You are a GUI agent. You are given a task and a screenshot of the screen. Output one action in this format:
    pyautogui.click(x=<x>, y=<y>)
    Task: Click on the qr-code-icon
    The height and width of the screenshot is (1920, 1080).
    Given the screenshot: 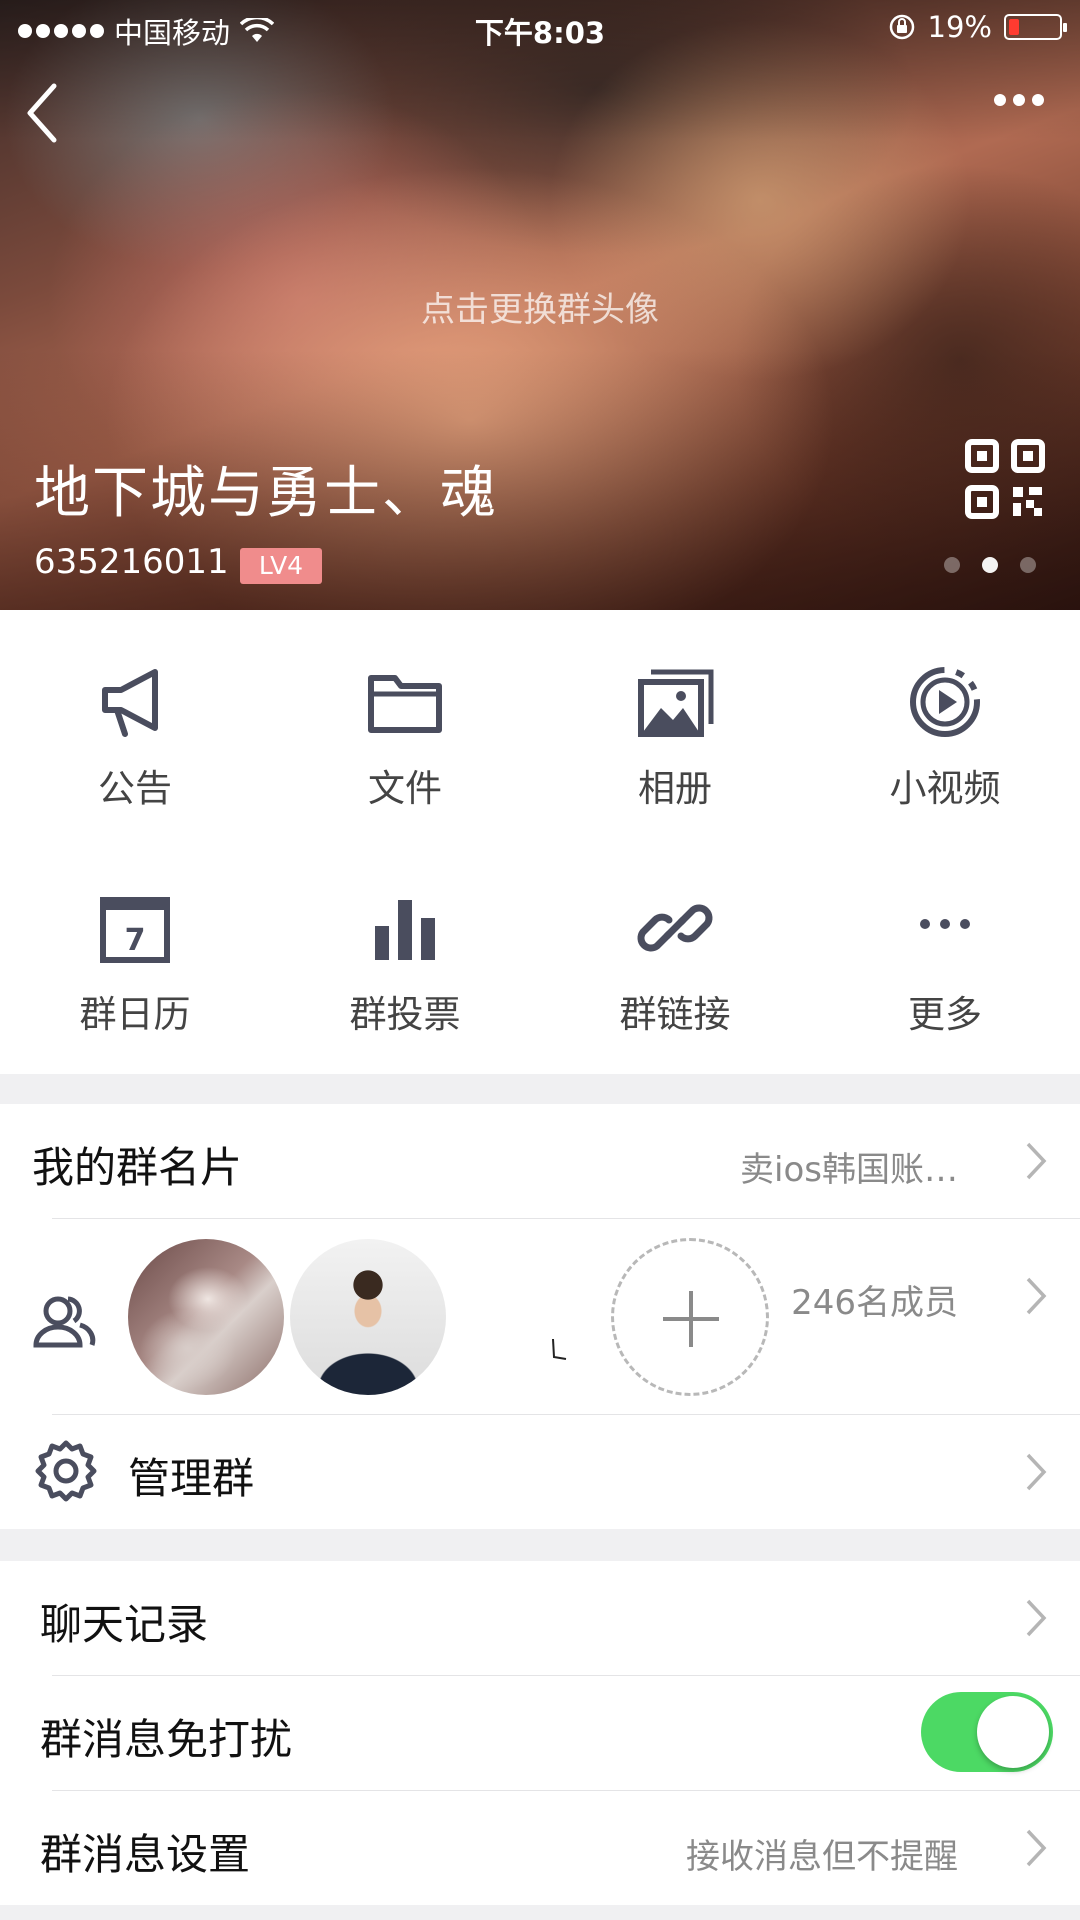 What is the action you would take?
    pyautogui.click(x=1005, y=479)
    